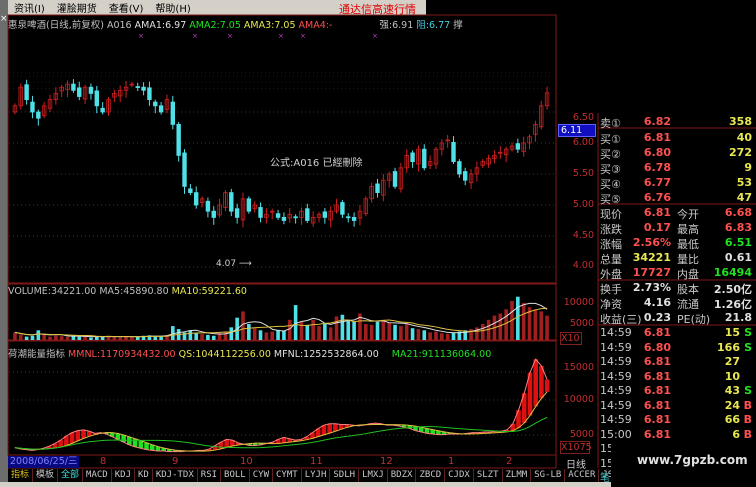 The height and width of the screenshot is (487, 756). I want to click on tab-cyw: CYW, so click(261, 475).